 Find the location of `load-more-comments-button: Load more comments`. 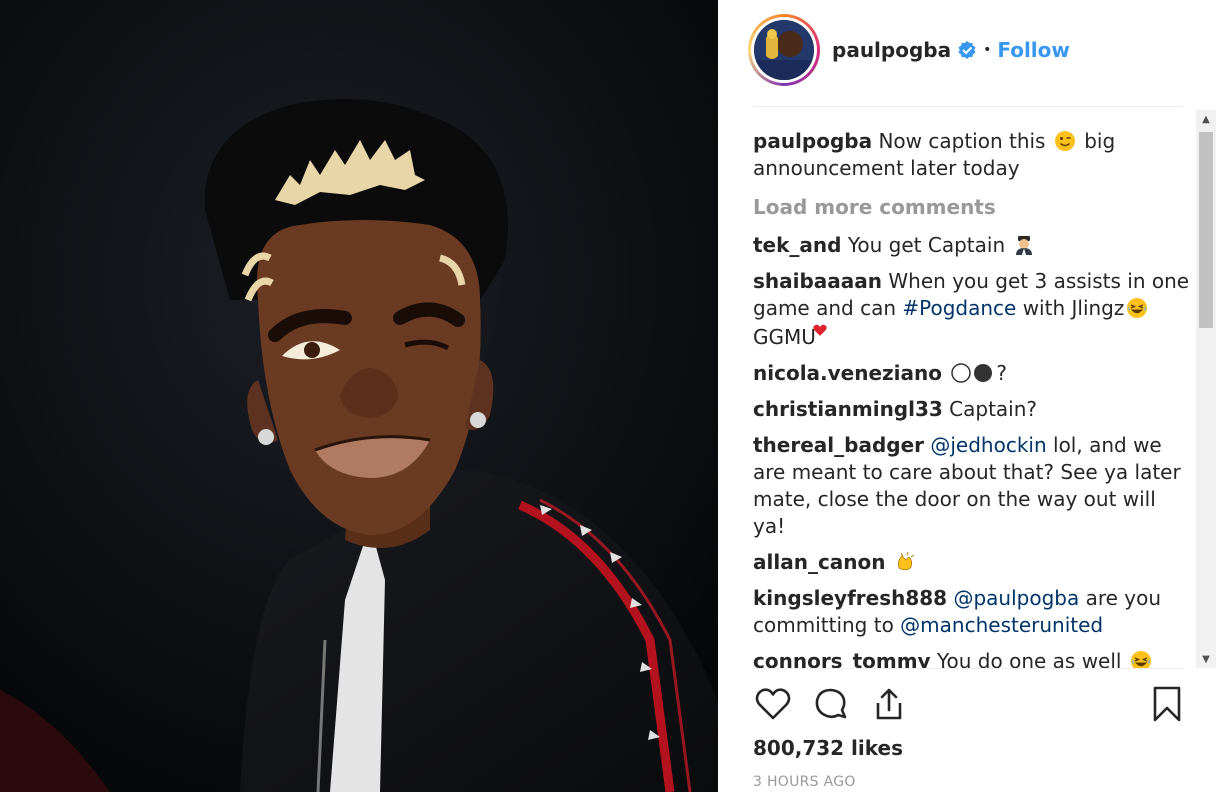

load-more-comments-button: Load more comments is located at coordinates (973, 207).